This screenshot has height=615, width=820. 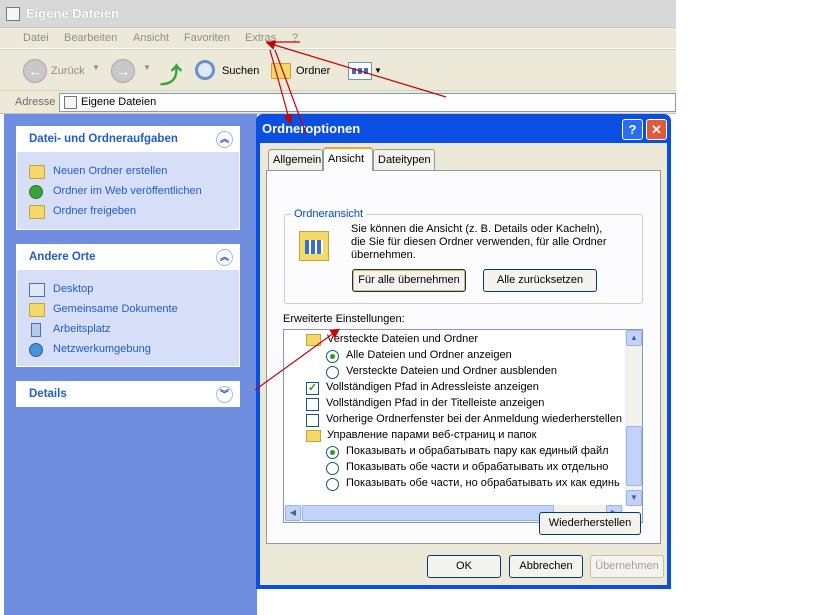 I want to click on tab-ansicht: Ansicht, so click(x=348, y=159).